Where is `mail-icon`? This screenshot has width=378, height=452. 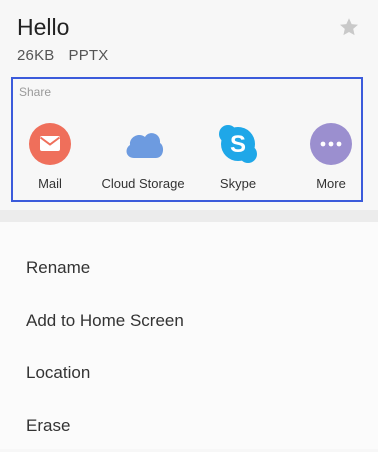
mail-icon is located at coordinates (50, 144).